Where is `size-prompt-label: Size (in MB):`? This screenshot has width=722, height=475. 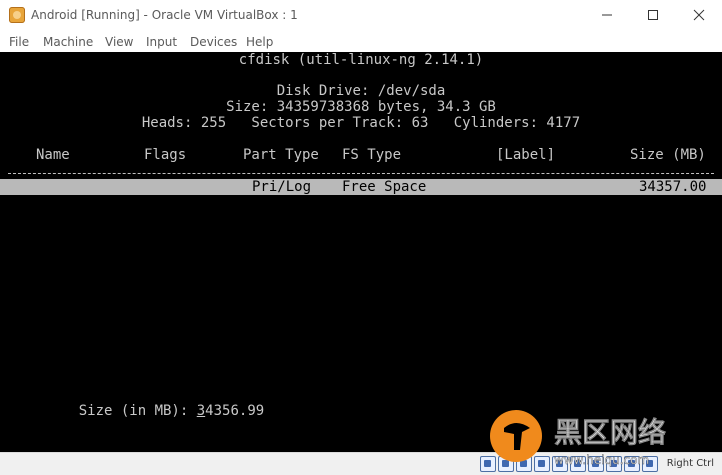
size-prompt-label: Size (in MB): is located at coordinates (137, 411).